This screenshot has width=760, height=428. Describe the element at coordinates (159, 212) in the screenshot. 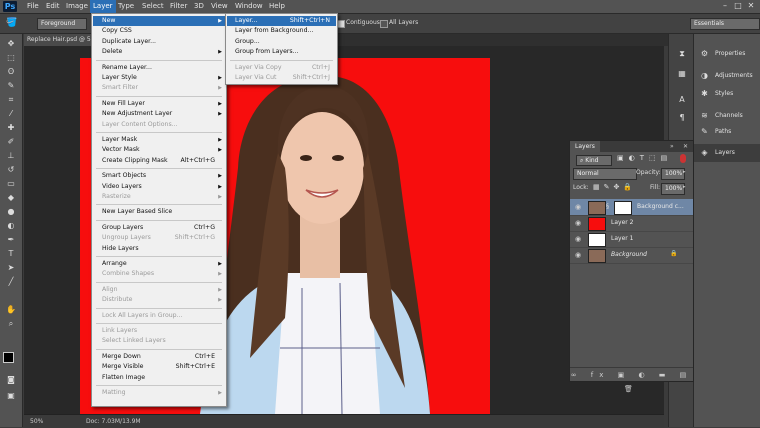

I see `layer-menu-item-new-layer-based-slice: New Layer Based Slice` at that location.